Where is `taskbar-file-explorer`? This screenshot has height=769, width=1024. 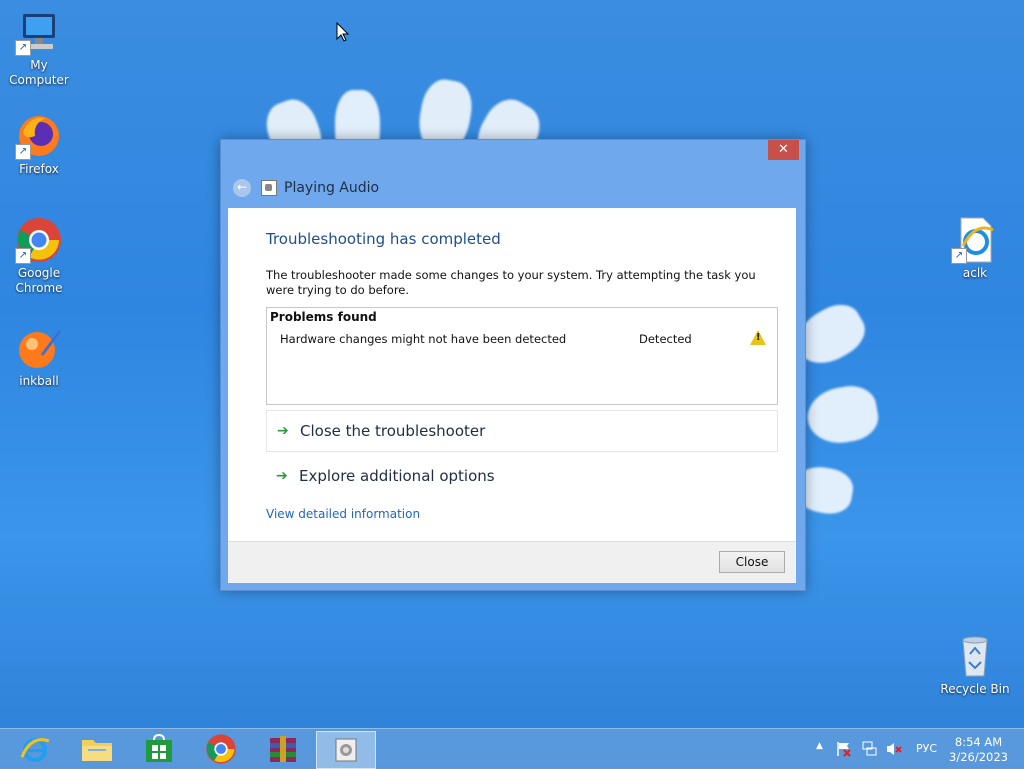 taskbar-file-explorer is located at coordinates (97, 749).